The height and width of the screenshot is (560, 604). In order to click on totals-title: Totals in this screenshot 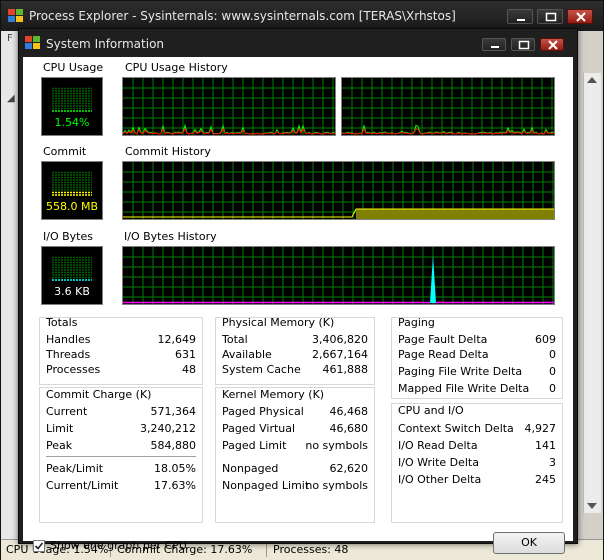, I will do `click(62, 322)`.